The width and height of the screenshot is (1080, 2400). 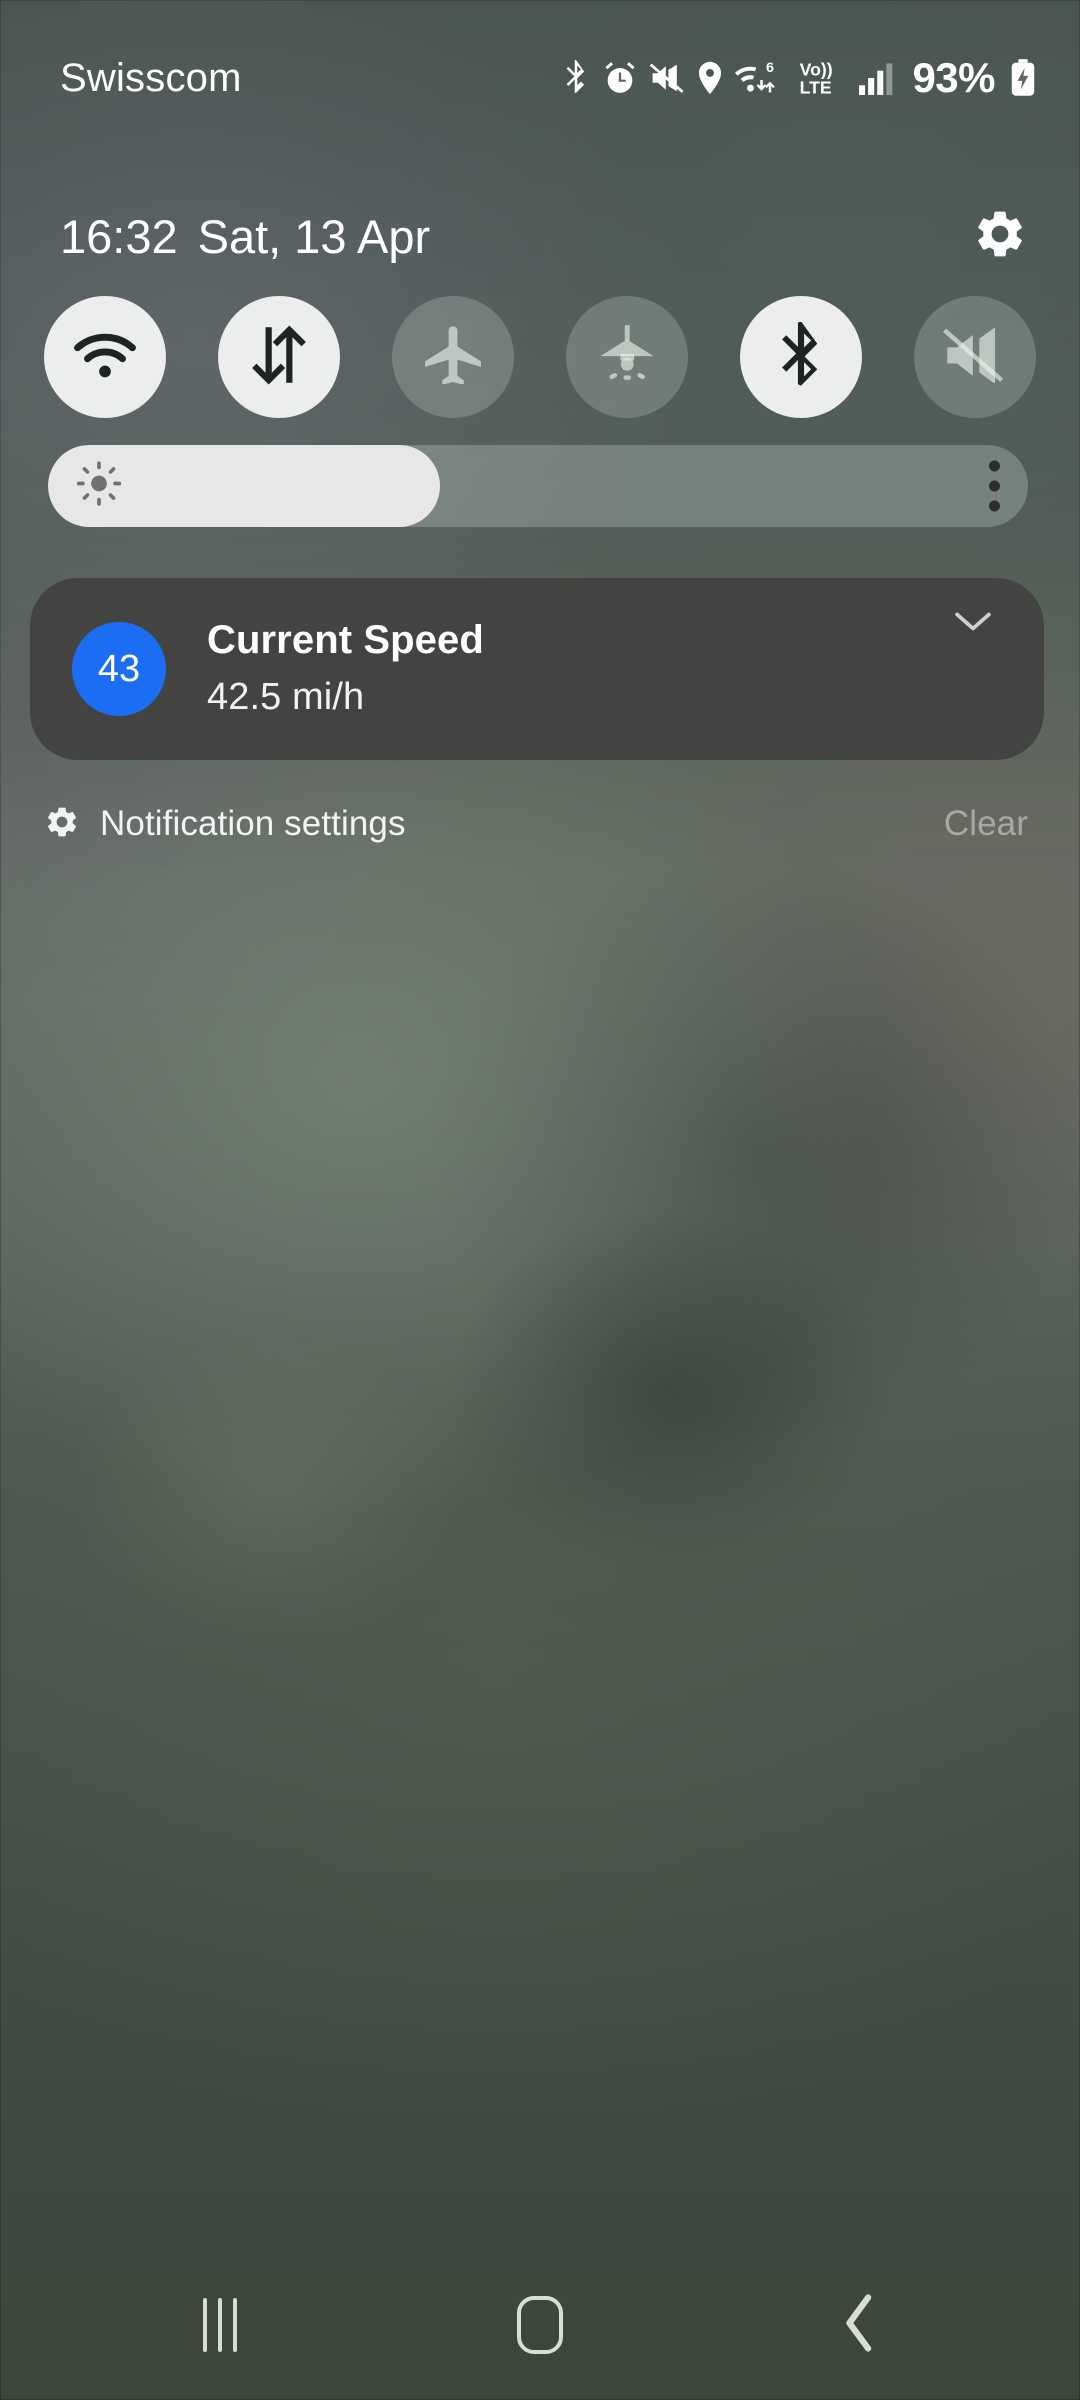 What do you see at coordinates (953, 77) in the screenshot?
I see `battery-percent-label: 93%` at bounding box center [953, 77].